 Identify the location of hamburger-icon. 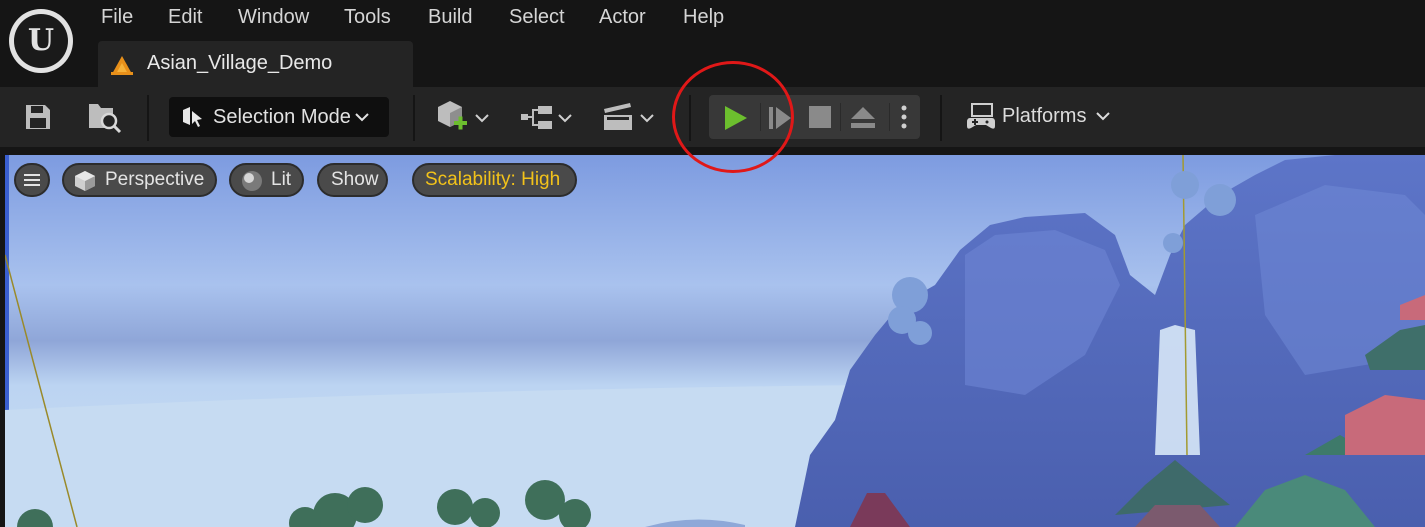
(32, 180).